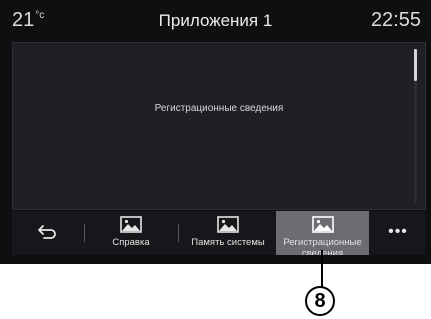  Describe the element at coordinates (395, 20) in the screenshot. I see `clock: 22:55` at that location.